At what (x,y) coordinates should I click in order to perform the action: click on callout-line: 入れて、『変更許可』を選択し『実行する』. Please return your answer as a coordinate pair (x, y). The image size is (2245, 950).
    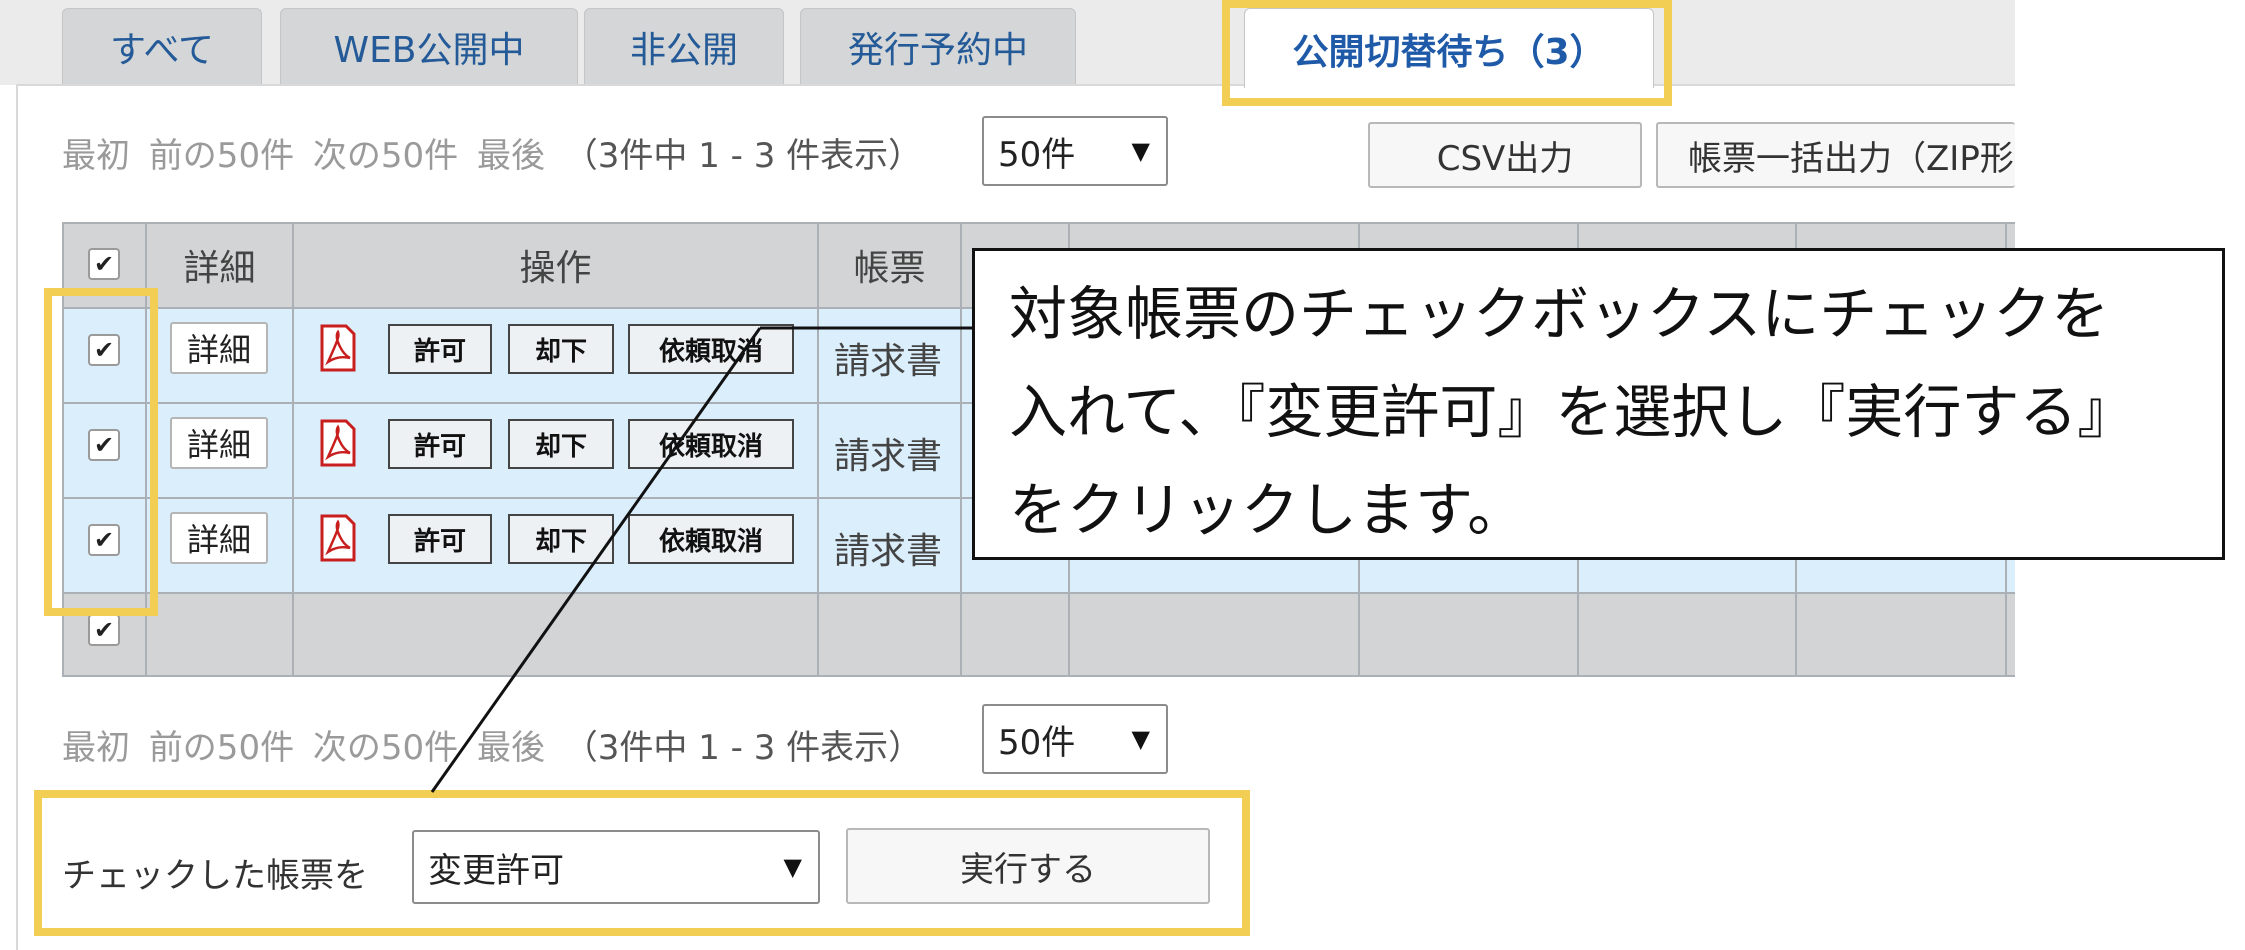
    Looking at the image, I should click on (1572, 412).